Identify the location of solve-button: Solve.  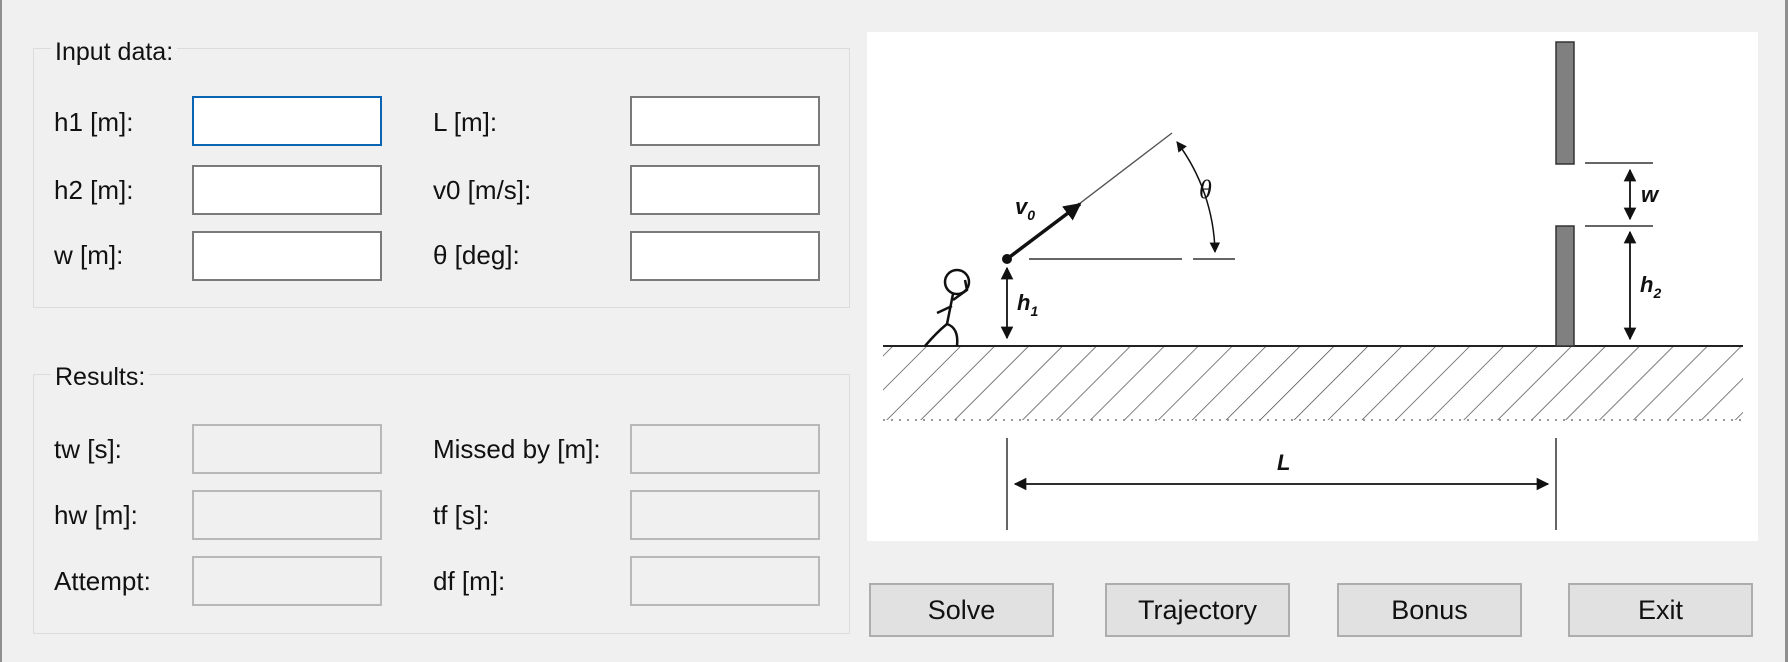
(961, 610).